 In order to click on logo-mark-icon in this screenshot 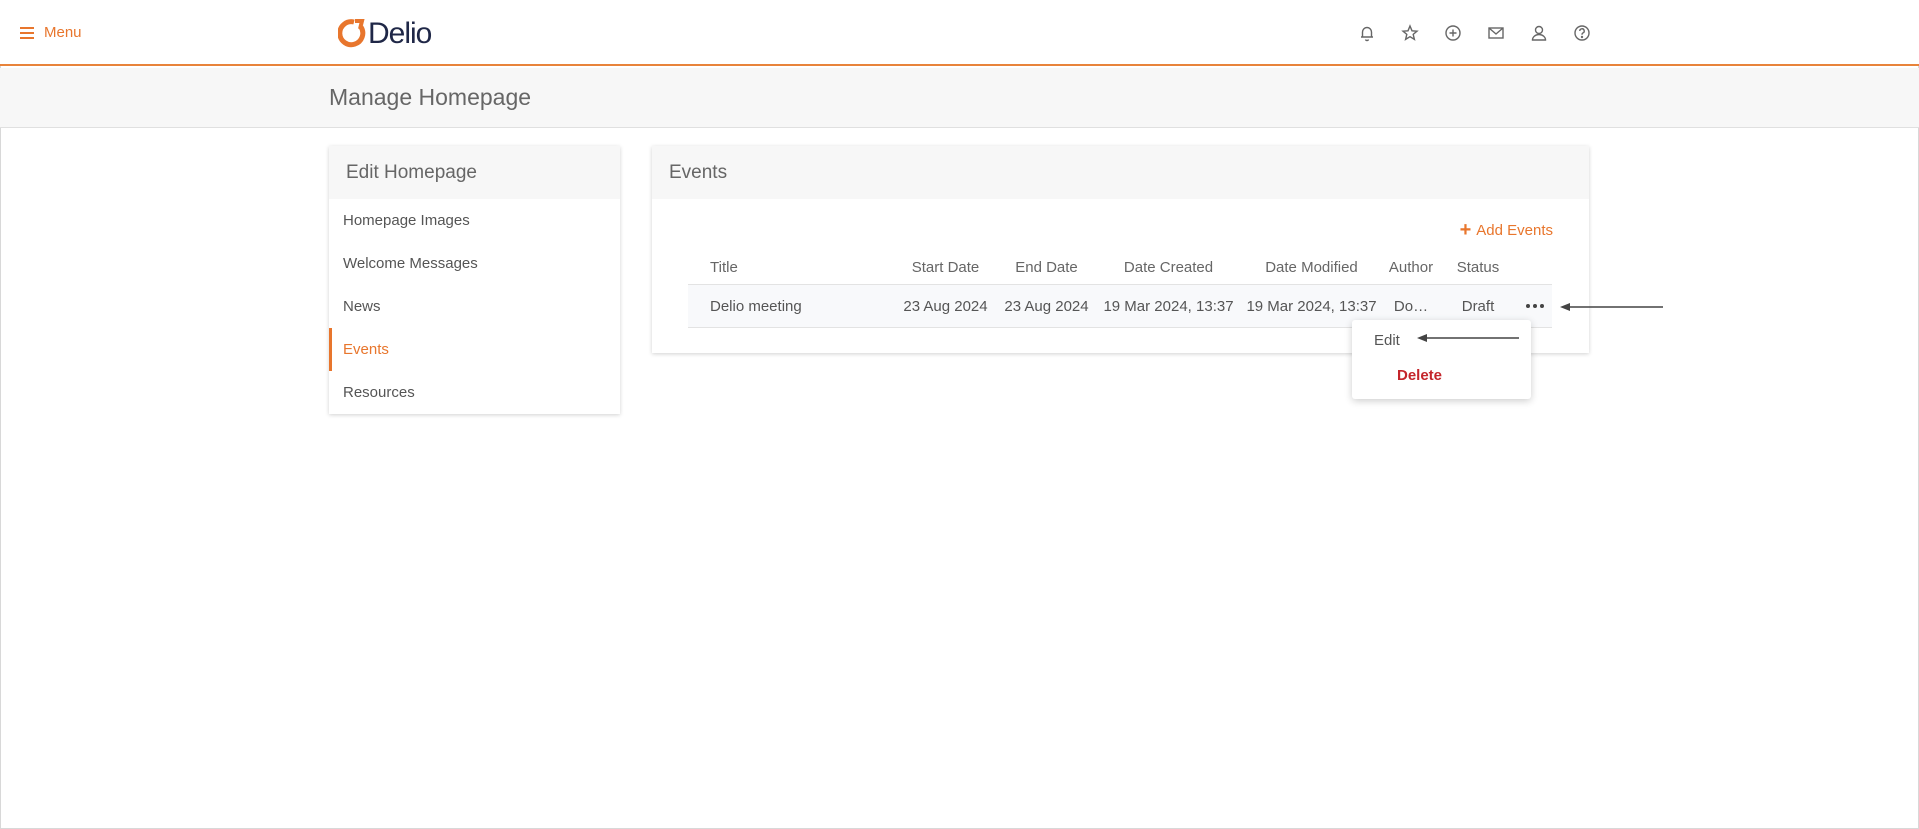, I will do `click(352, 33)`.